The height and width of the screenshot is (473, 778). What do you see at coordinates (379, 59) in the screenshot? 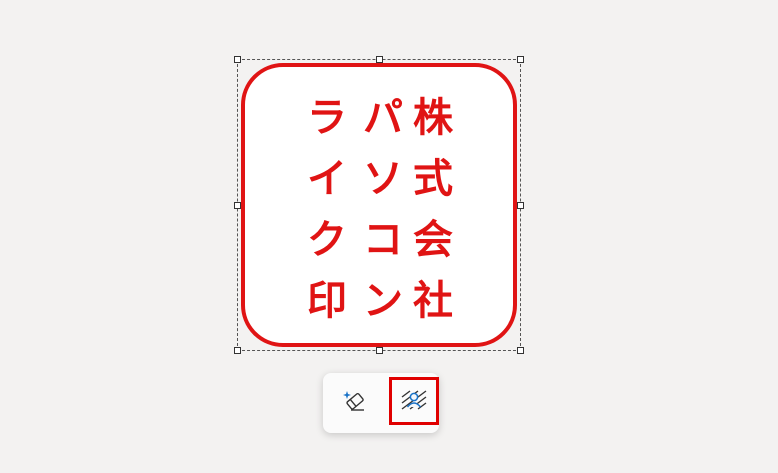
I see `resize-handle-top` at bounding box center [379, 59].